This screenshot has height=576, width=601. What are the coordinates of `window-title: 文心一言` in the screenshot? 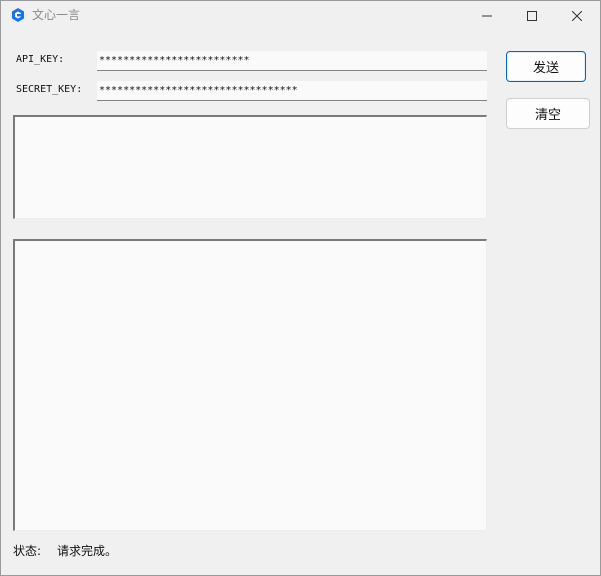 It's located at (56, 15).